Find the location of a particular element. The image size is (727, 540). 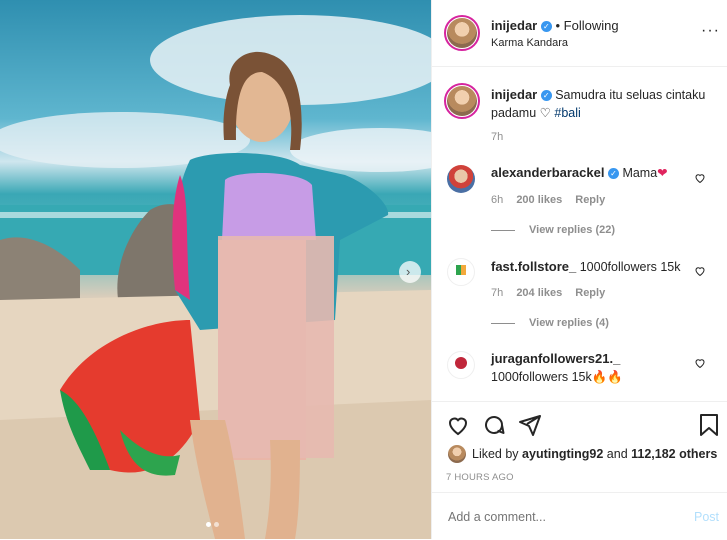

post-header: inijedar ✓ • Following Karma Kandara ··· is located at coordinates (579, 33).